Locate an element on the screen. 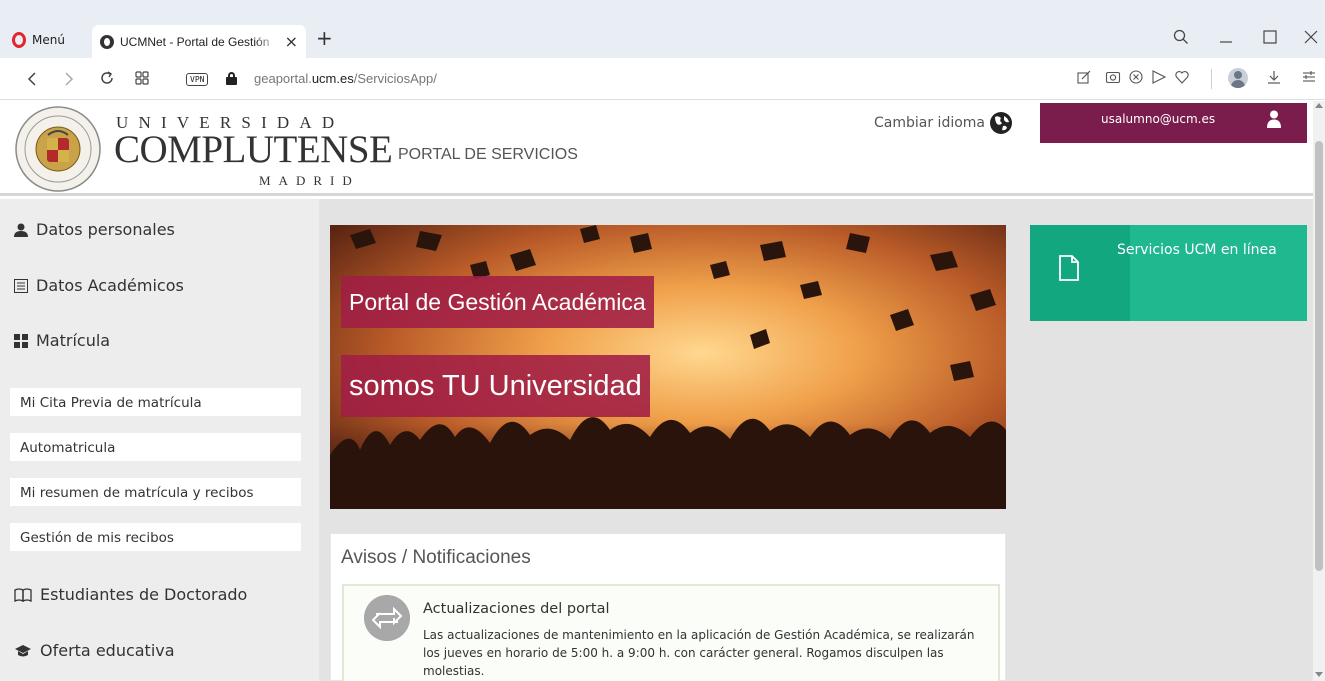 This screenshot has height=681, width=1325. sidebar-item-label: Matrícula is located at coordinates (73, 340).